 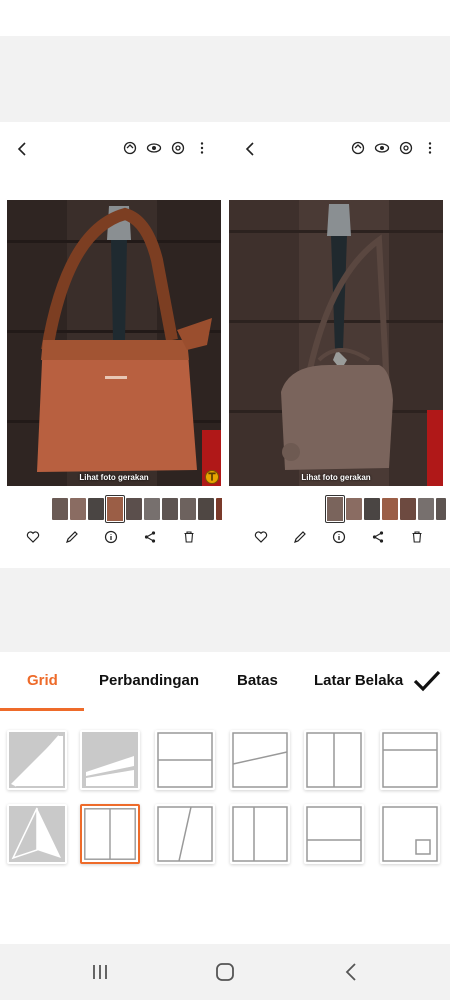 What do you see at coordinates (260, 834) in the screenshot?
I see `layout-vertical-split-narrow` at bounding box center [260, 834].